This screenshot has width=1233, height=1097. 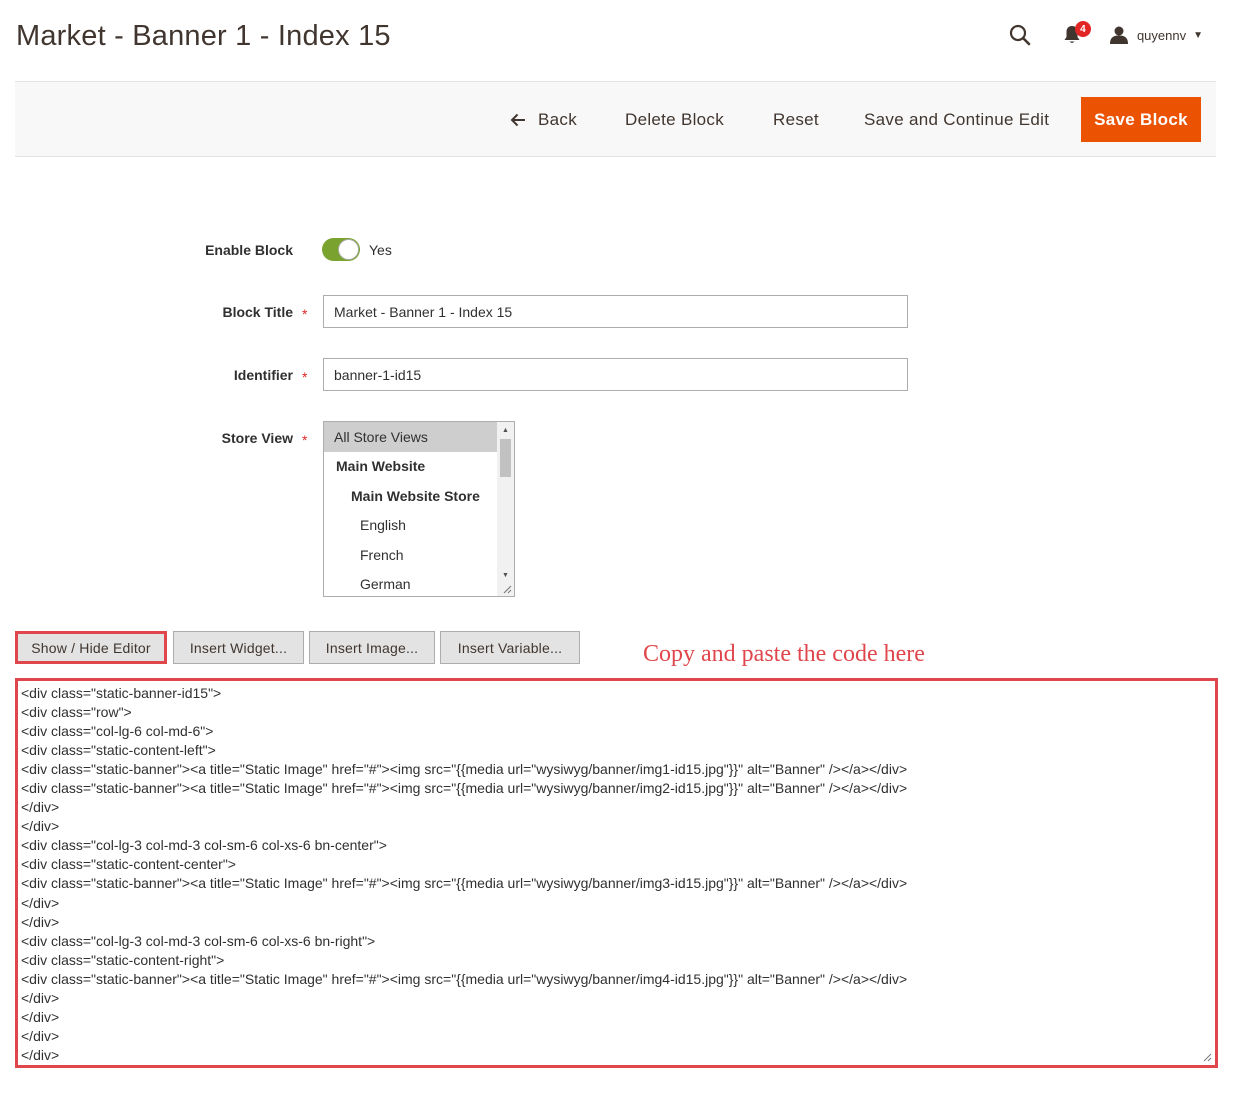 I want to click on user-account-menu: quyennv ▼, so click(x=1156, y=35).